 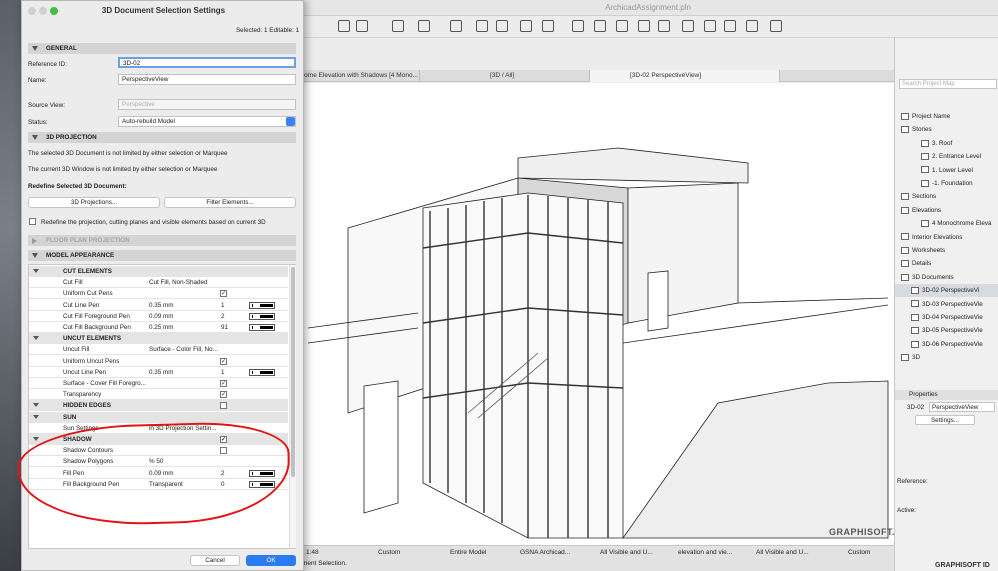 What do you see at coordinates (962, 565) in the screenshot?
I see `graphisoft-id: GRAPHISOFT ID` at bounding box center [962, 565].